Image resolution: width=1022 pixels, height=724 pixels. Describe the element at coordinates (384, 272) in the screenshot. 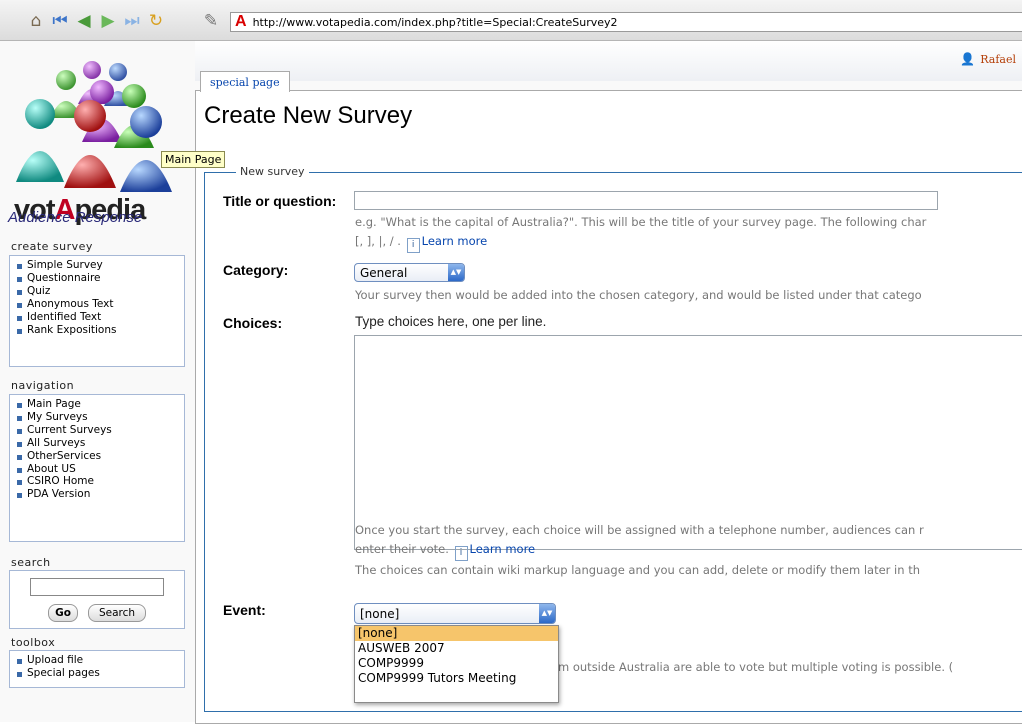

I see `category-selected-value: General` at that location.